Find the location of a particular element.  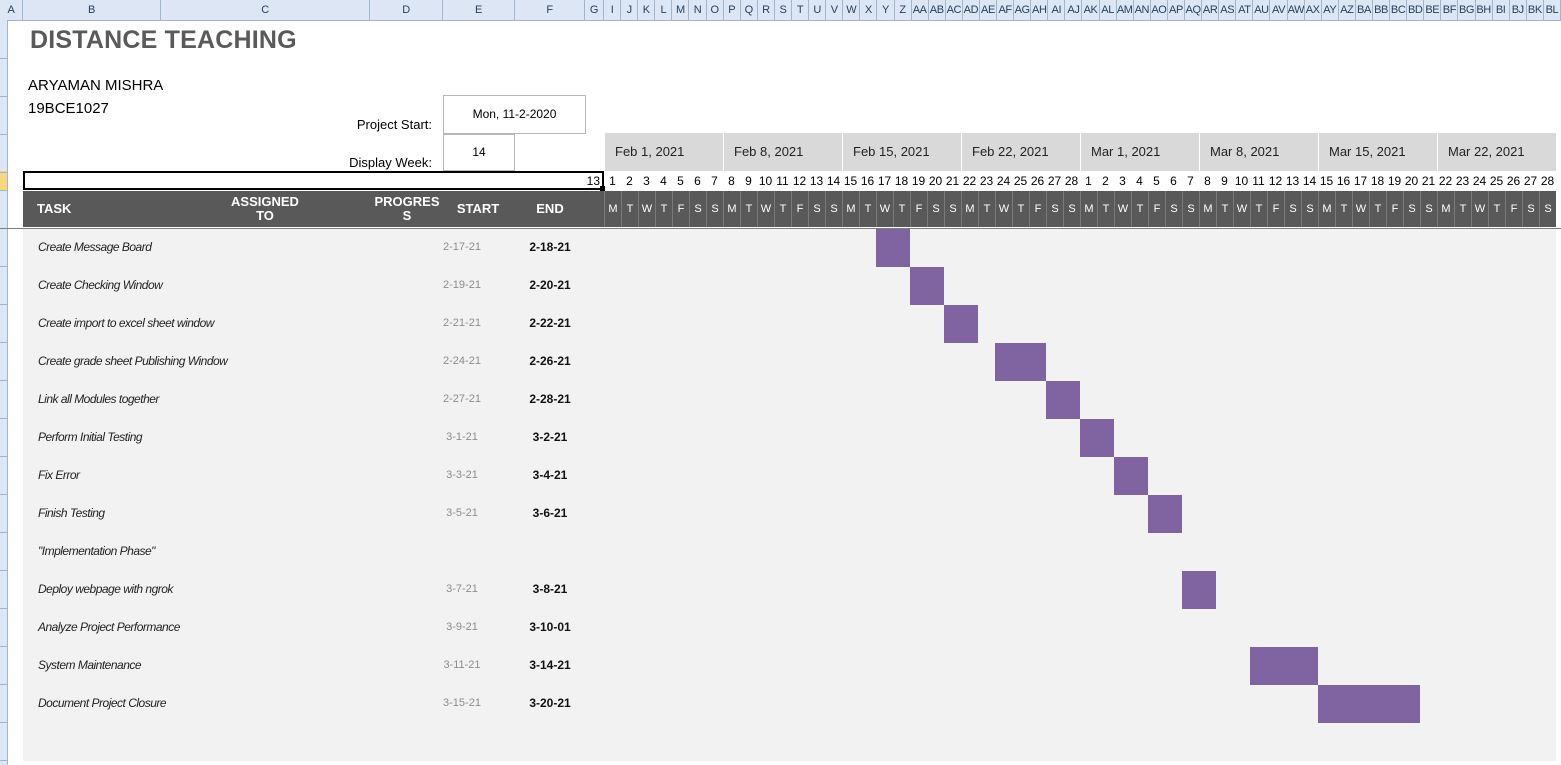

column-header-i: I is located at coordinates (613, 10).